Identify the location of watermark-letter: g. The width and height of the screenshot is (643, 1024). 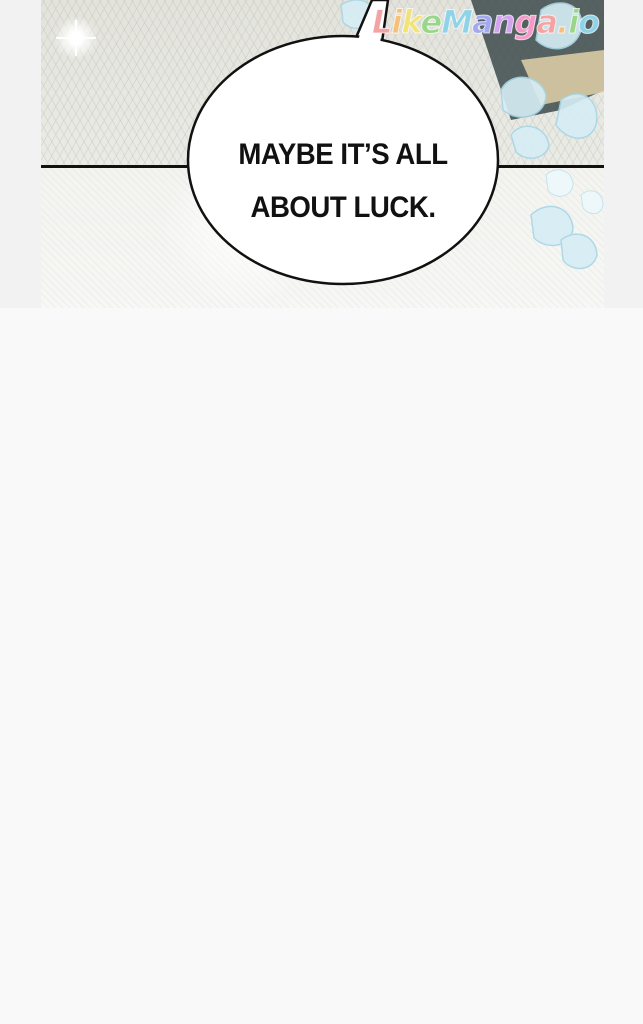
(526, 22).